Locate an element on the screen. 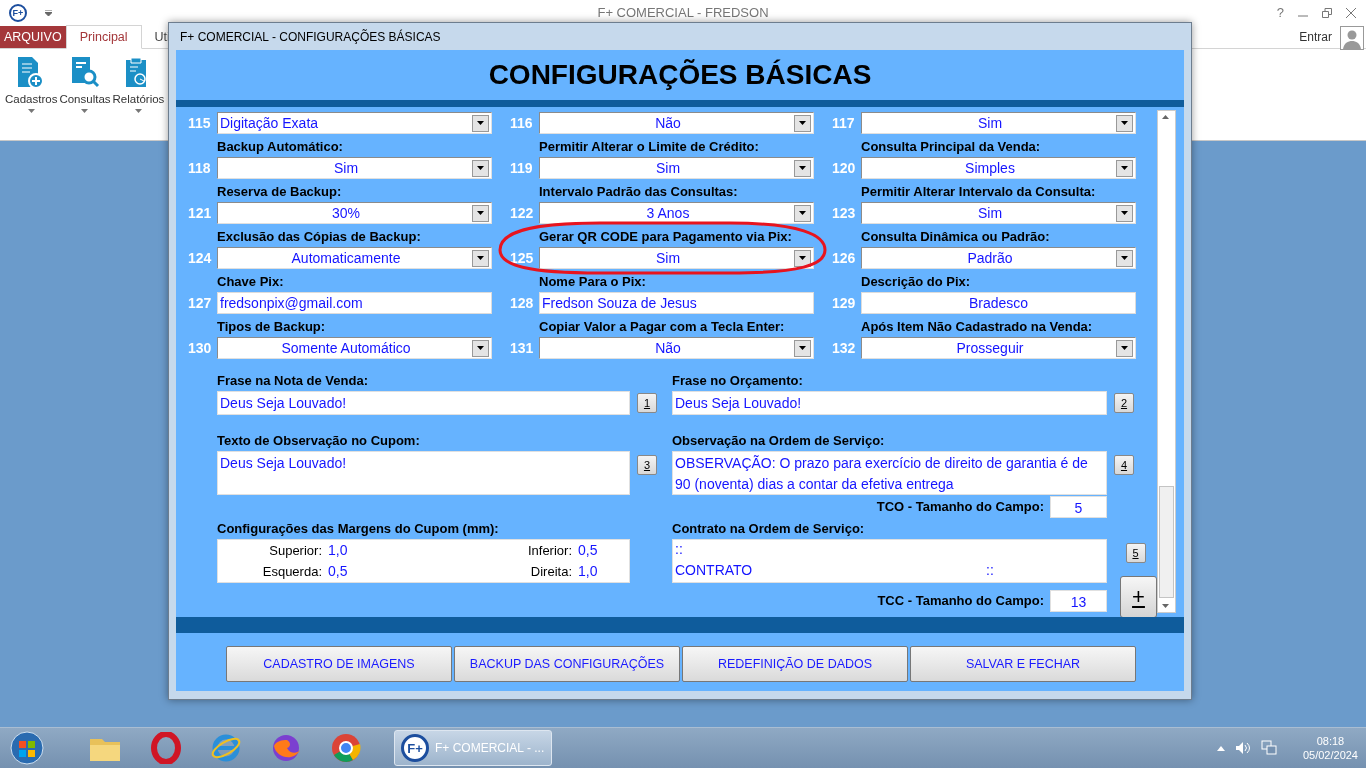 The image size is (1366, 768). help-button: ? is located at coordinates (1280, 12).